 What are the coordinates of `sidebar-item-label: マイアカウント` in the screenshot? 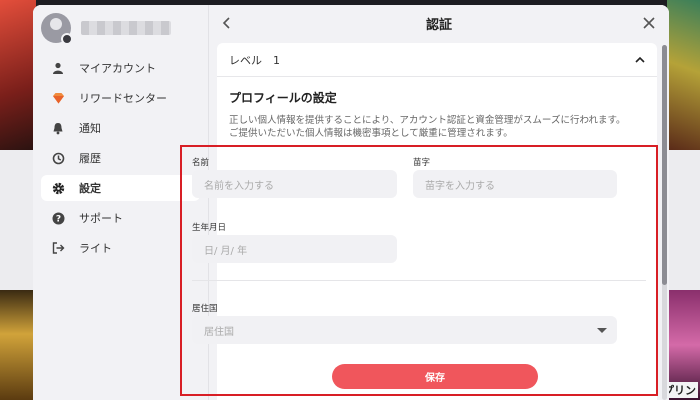 It's located at (117, 68).